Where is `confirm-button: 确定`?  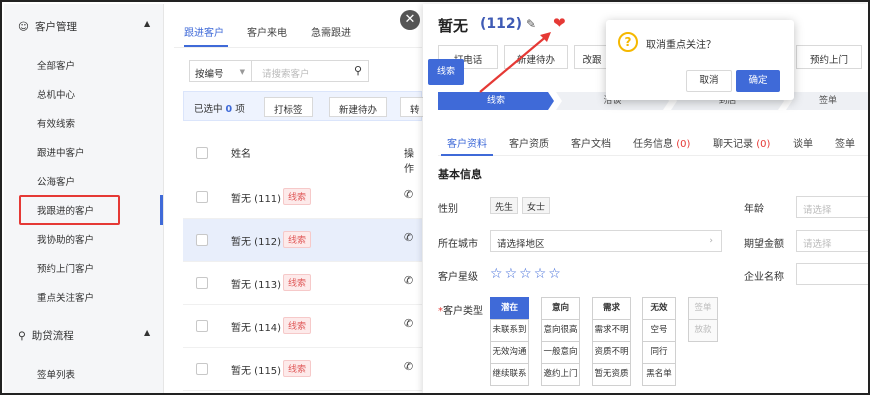 confirm-button: 确定 is located at coordinates (758, 81).